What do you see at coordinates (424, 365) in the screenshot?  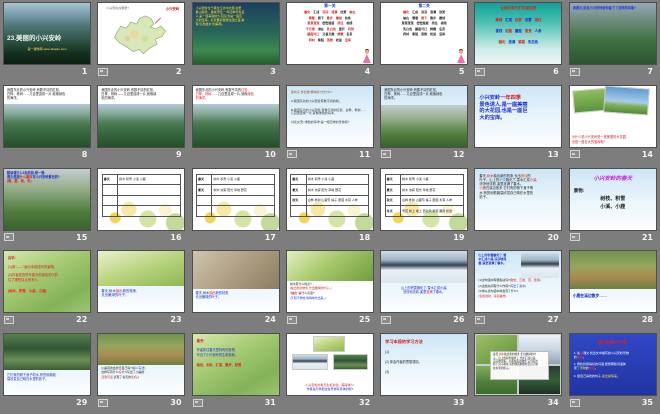 I see `slide-thumbnail: 学习本段的学习方法 (1) (2) 体会作者的思想感情。 (3)` at bounding box center [424, 365].